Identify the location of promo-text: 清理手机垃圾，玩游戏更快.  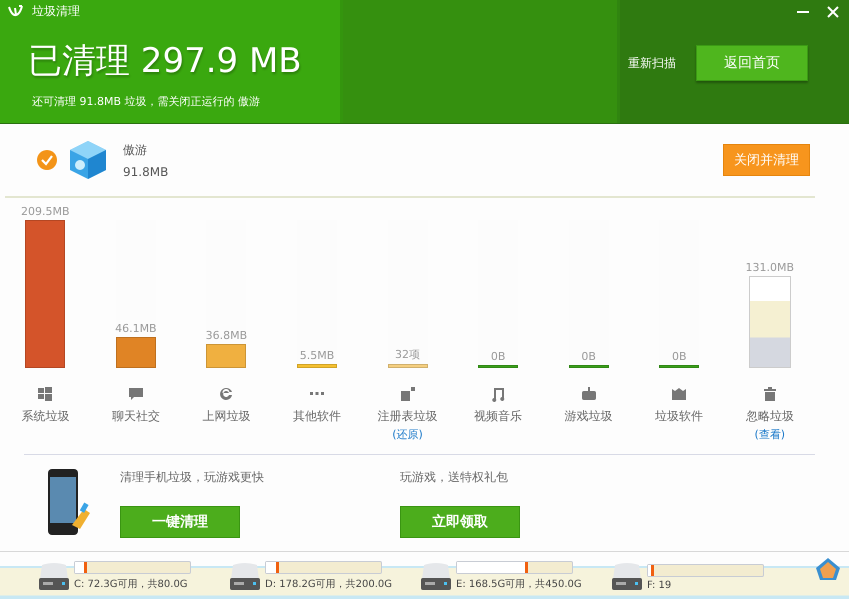
(192, 477).